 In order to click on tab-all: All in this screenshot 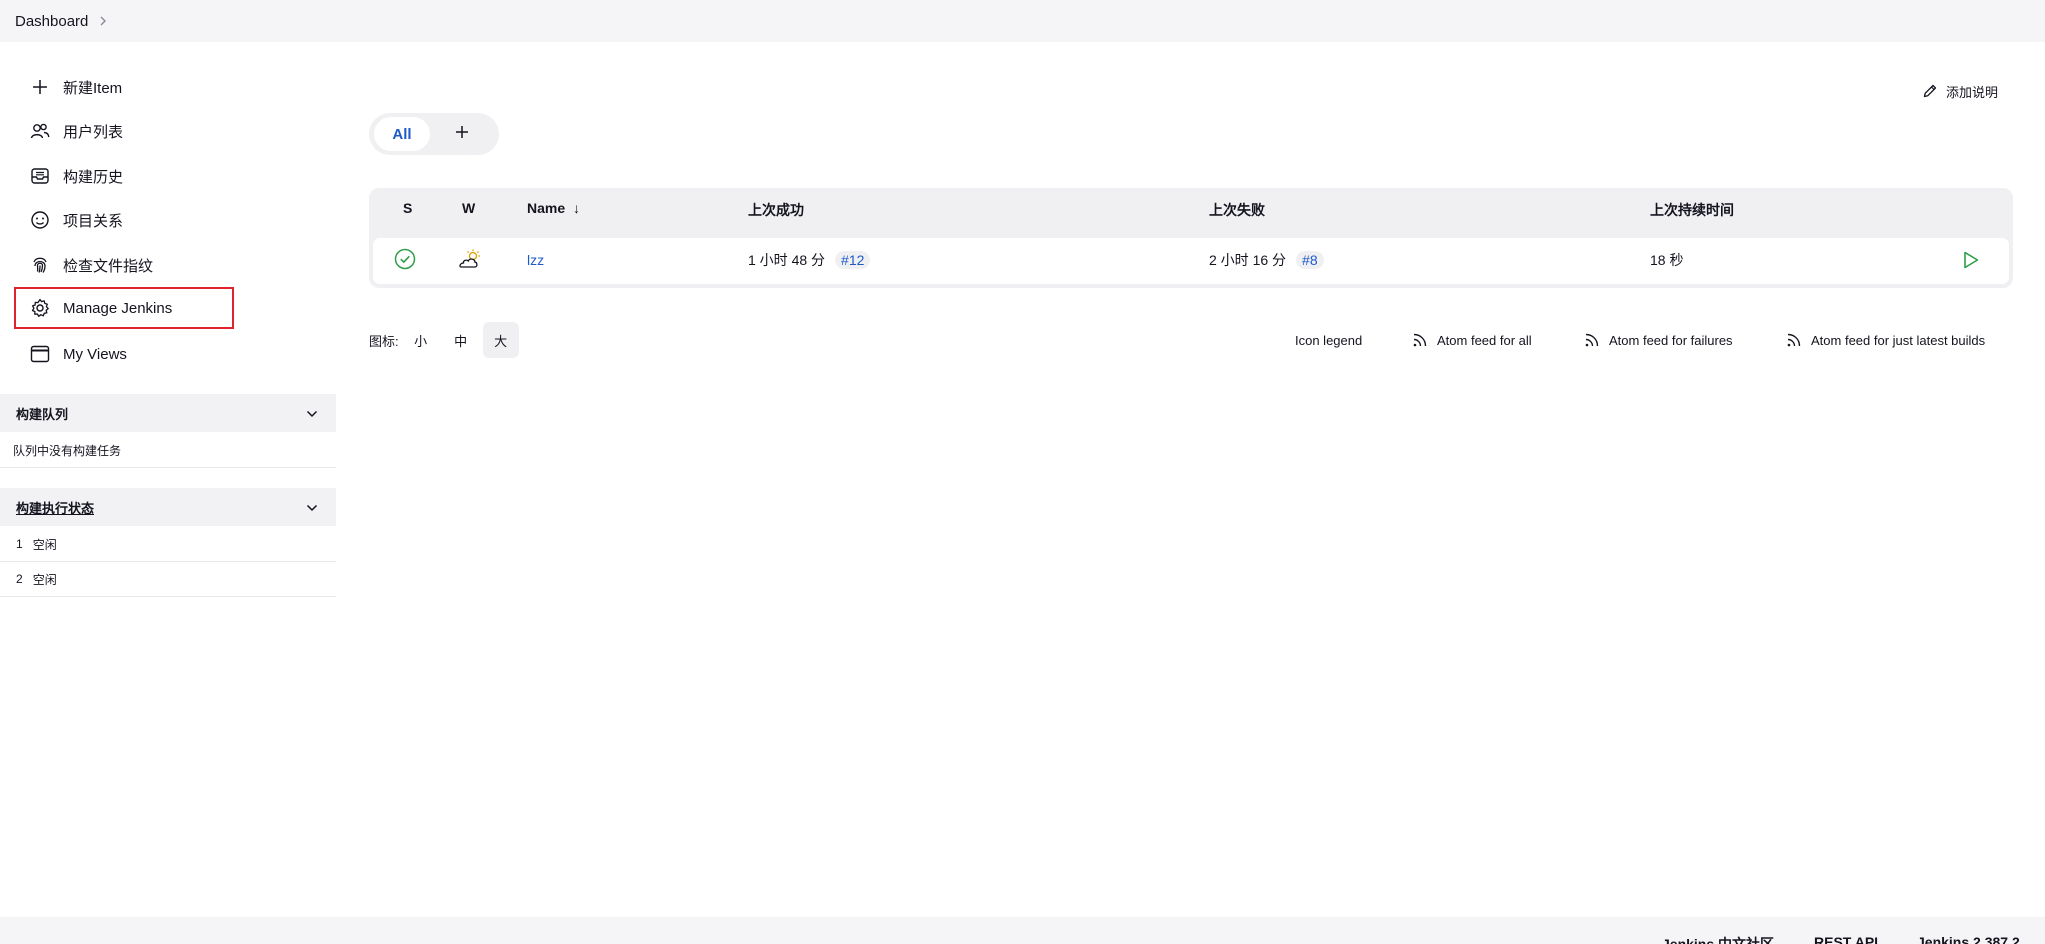, I will do `click(402, 134)`.